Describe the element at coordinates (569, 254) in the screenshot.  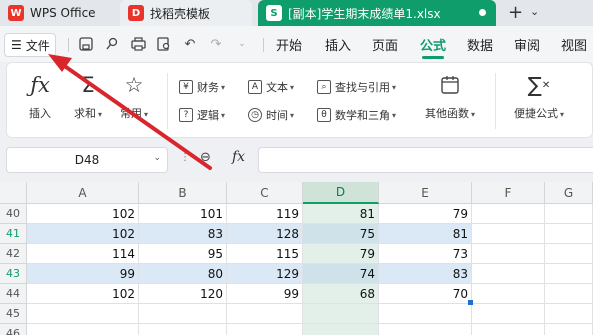
I see `cell-g42` at that location.